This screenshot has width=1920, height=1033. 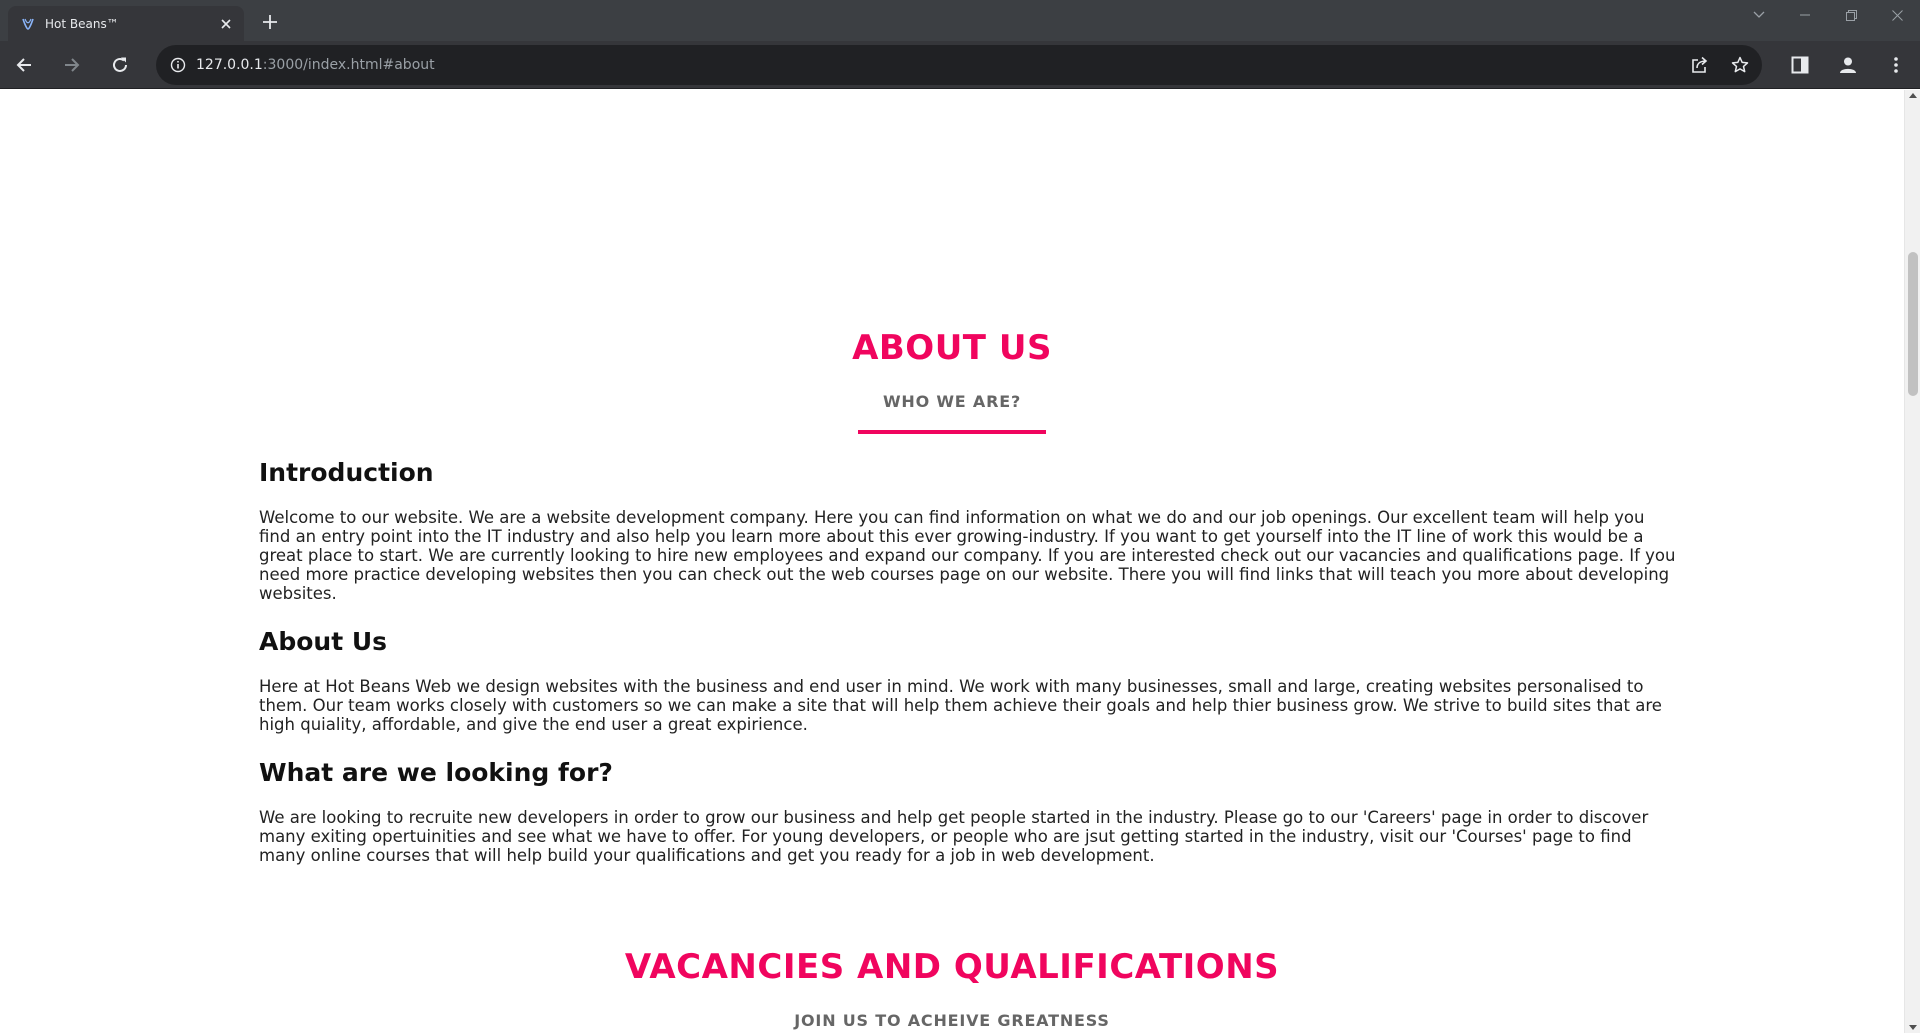 What do you see at coordinates (952, 1020) in the screenshot?
I see `vacancies-subtitle: JOIN US TO ACHEIVE GREATNESS` at bounding box center [952, 1020].